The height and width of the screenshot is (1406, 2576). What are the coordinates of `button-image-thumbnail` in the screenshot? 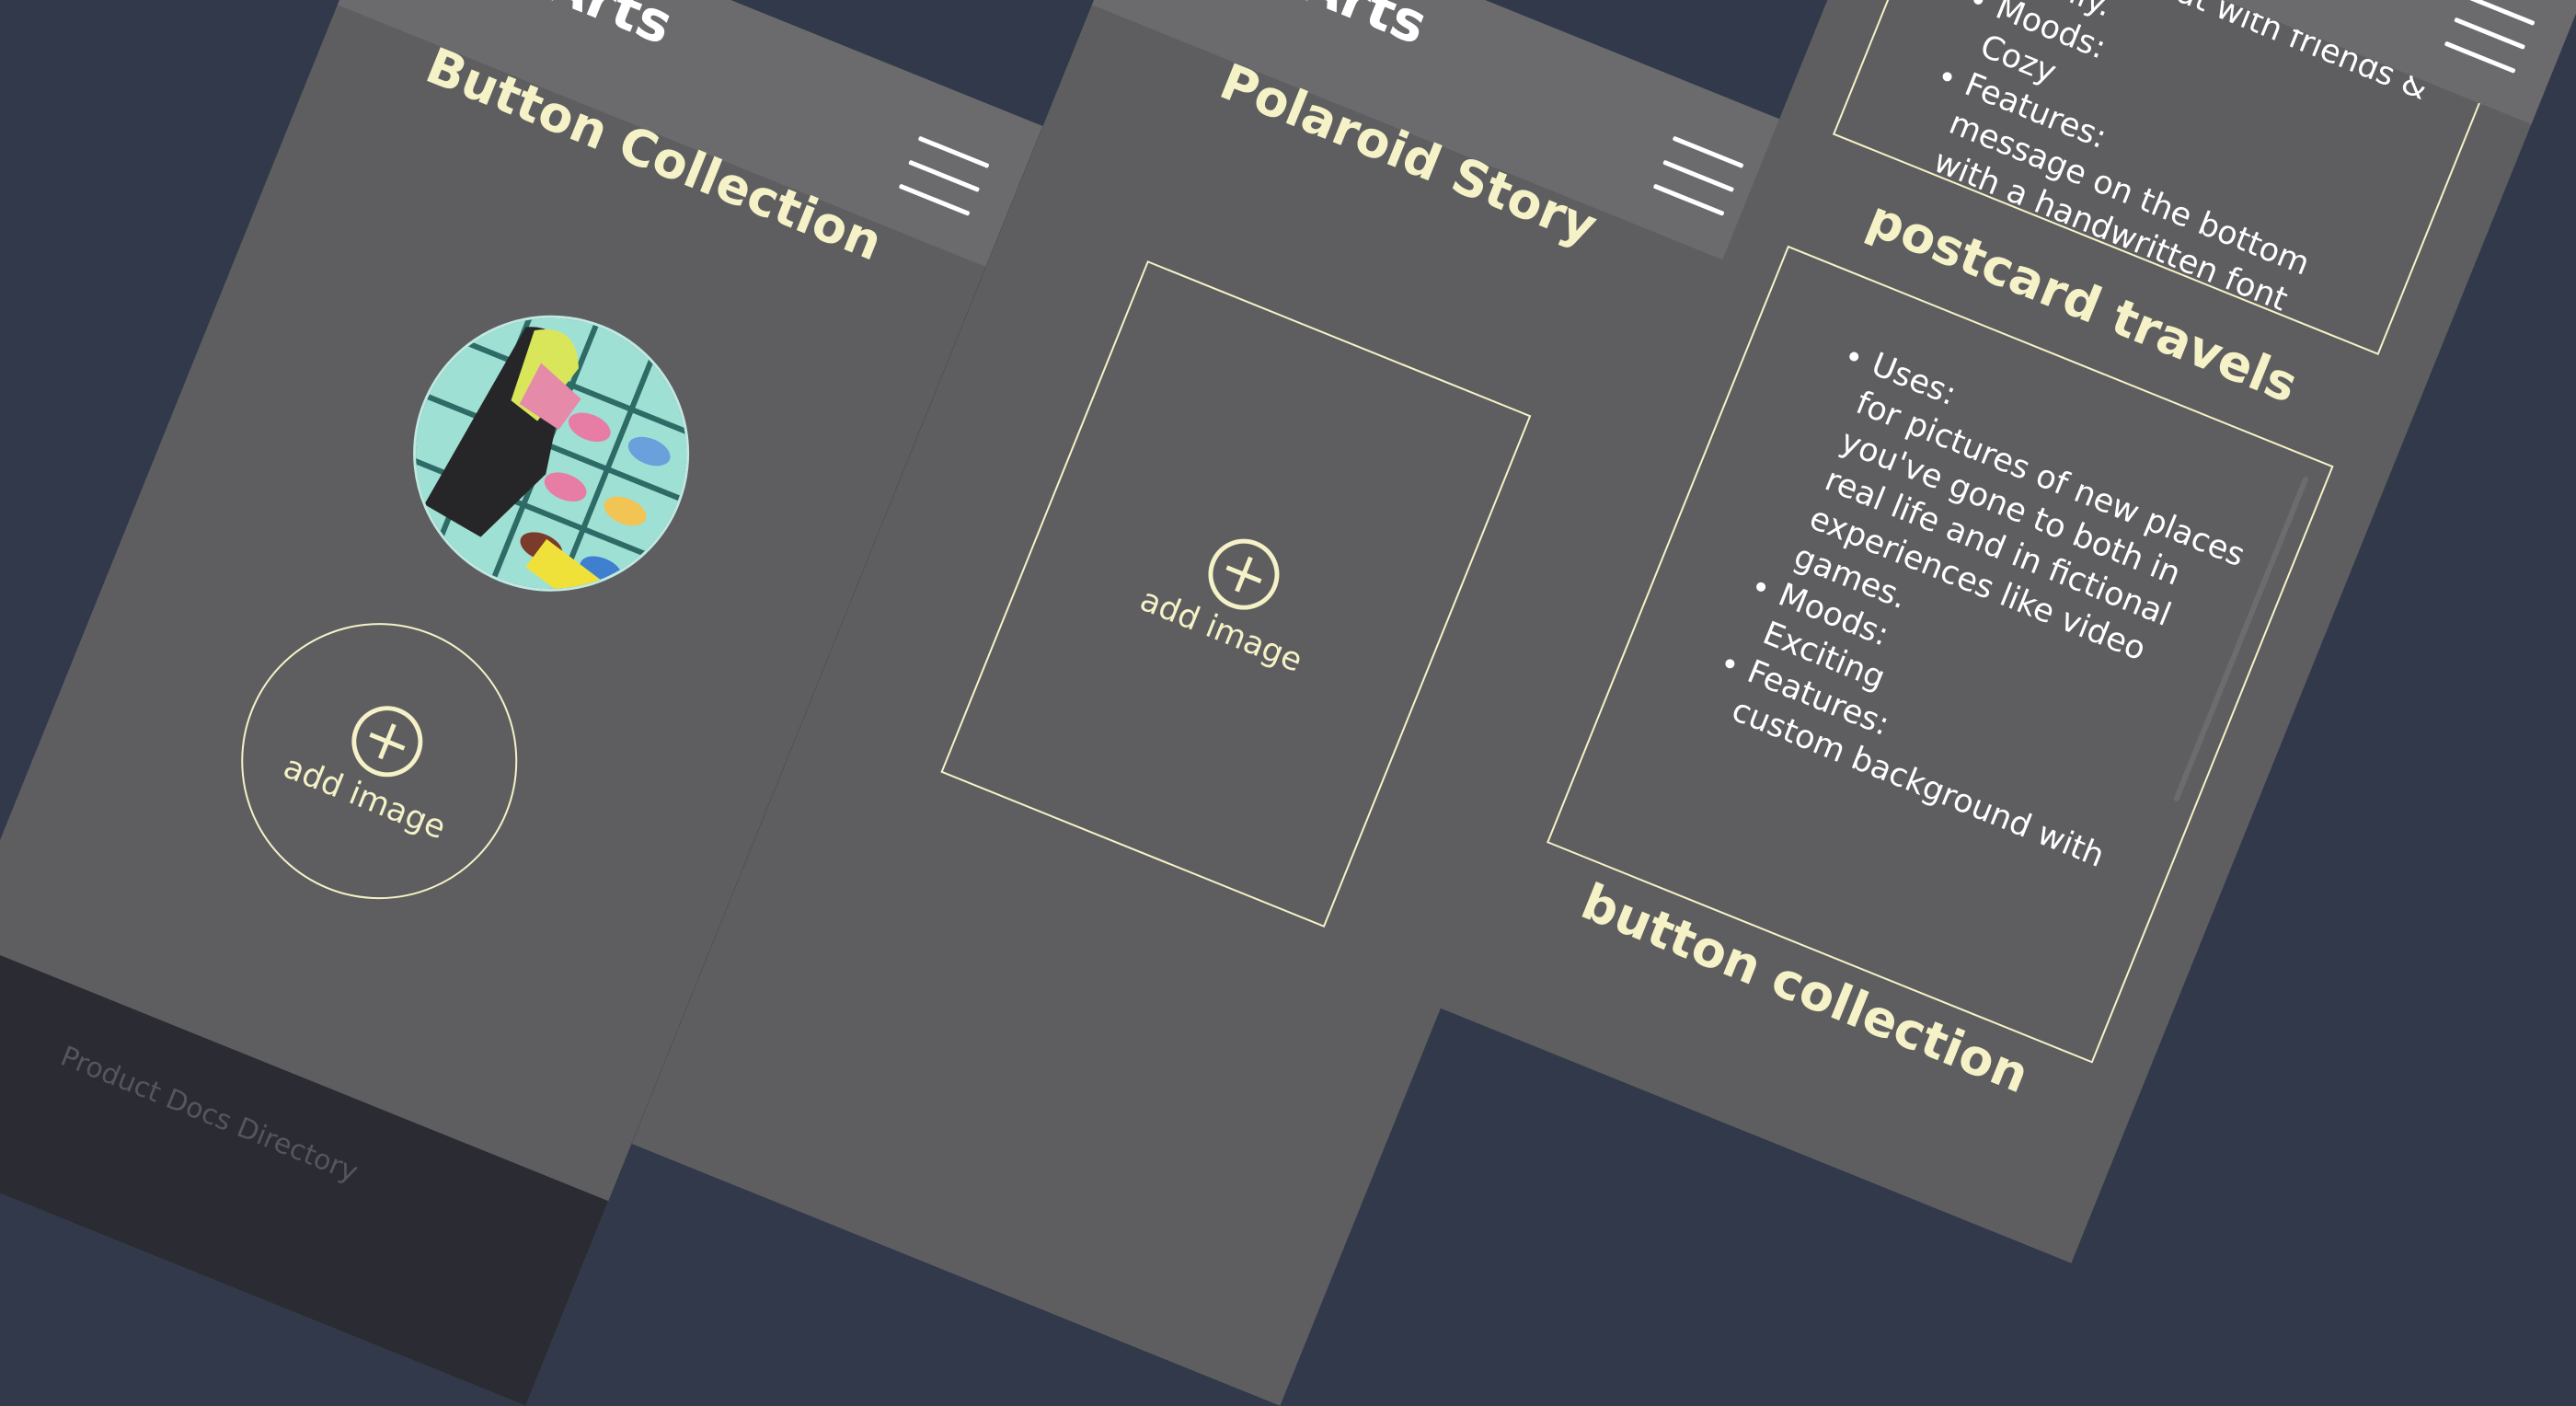 It's located at (551, 454).